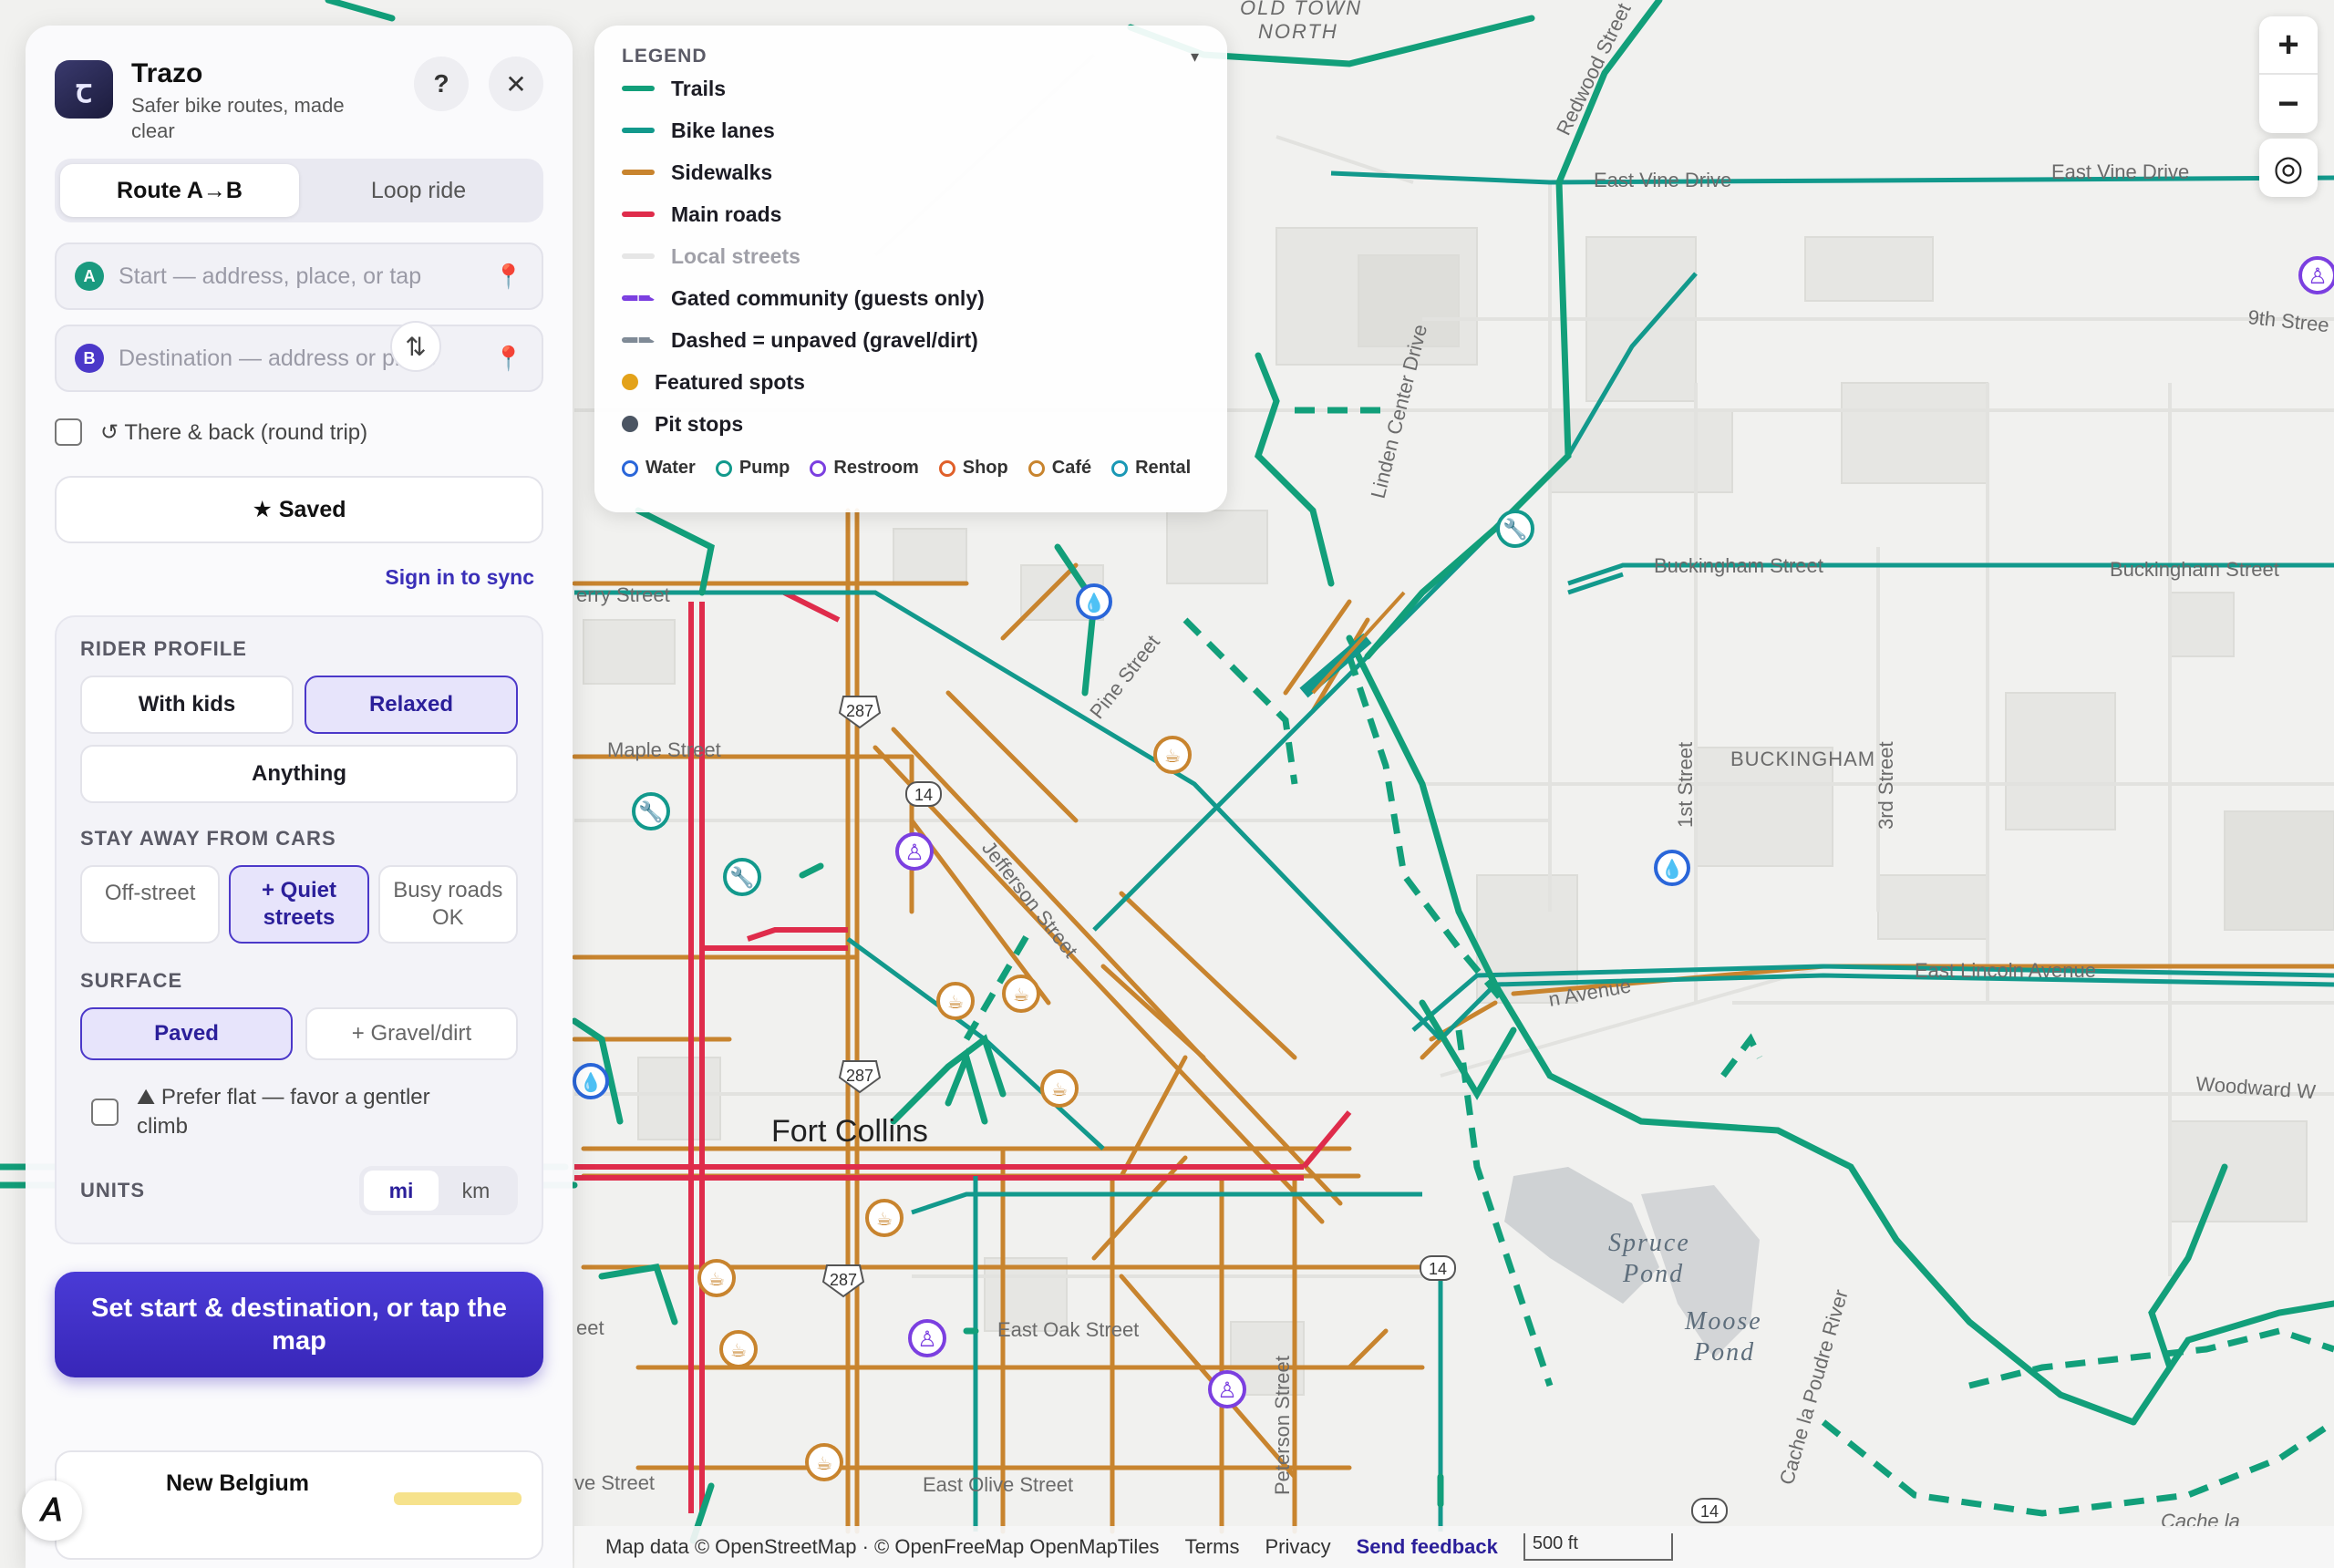  Describe the element at coordinates (639, 256) in the screenshot. I see `local-streets-swatch` at that location.